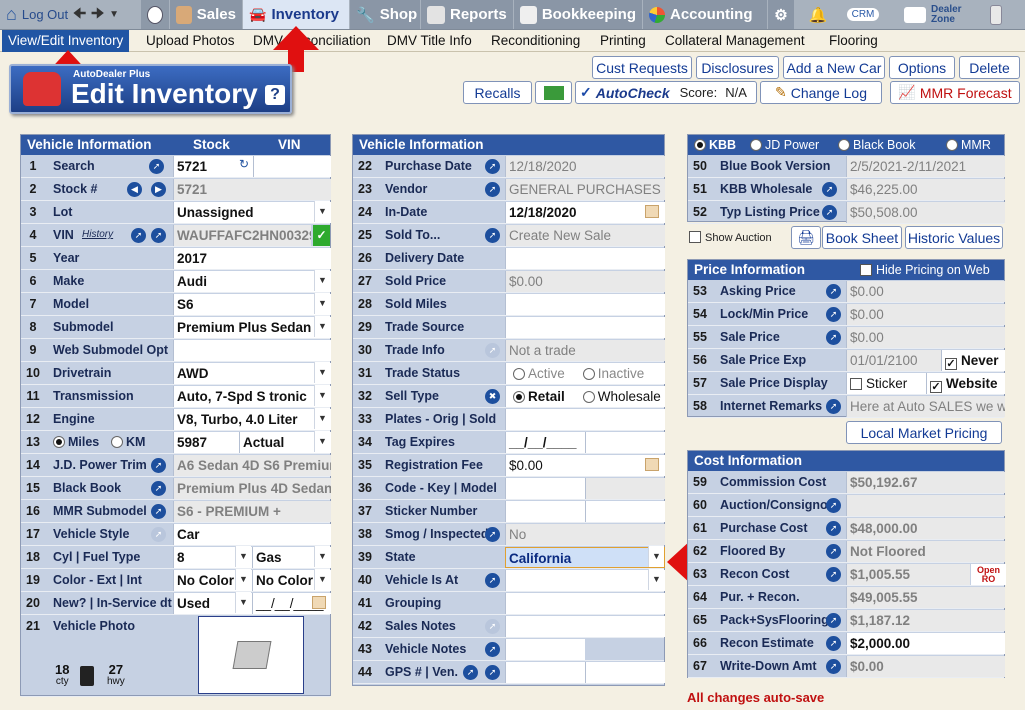  Describe the element at coordinates (97, 234) in the screenshot. I see `history-link: History` at that location.